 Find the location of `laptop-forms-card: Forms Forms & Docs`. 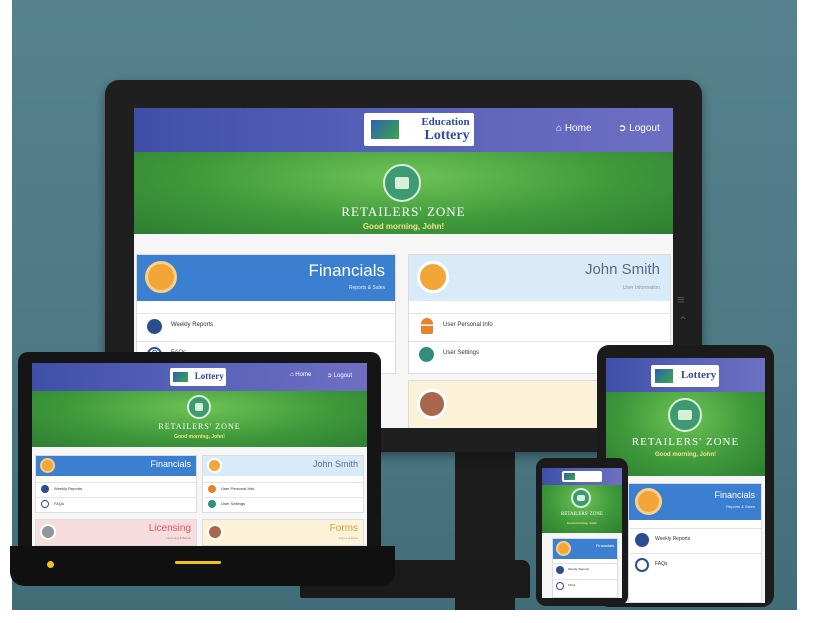

laptop-forms-card: Forms Forms & Docs is located at coordinates (283, 532).